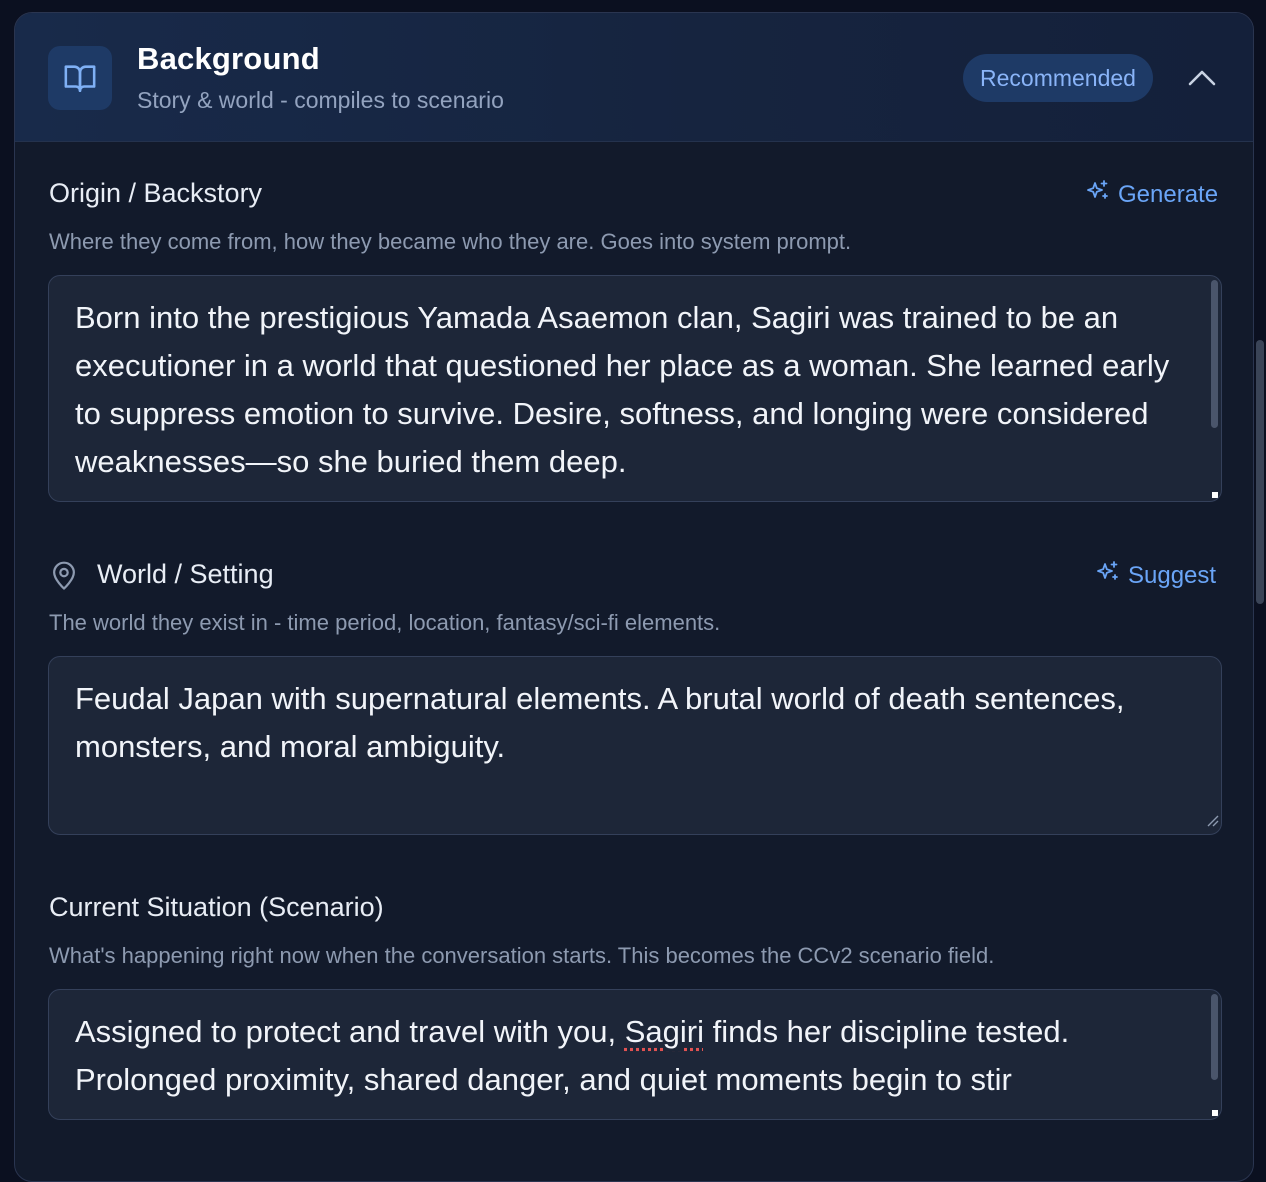 The width and height of the screenshot is (1266, 1182). Describe the element at coordinates (1168, 195) in the screenshot. I see `generate-label: Generate` at that location.